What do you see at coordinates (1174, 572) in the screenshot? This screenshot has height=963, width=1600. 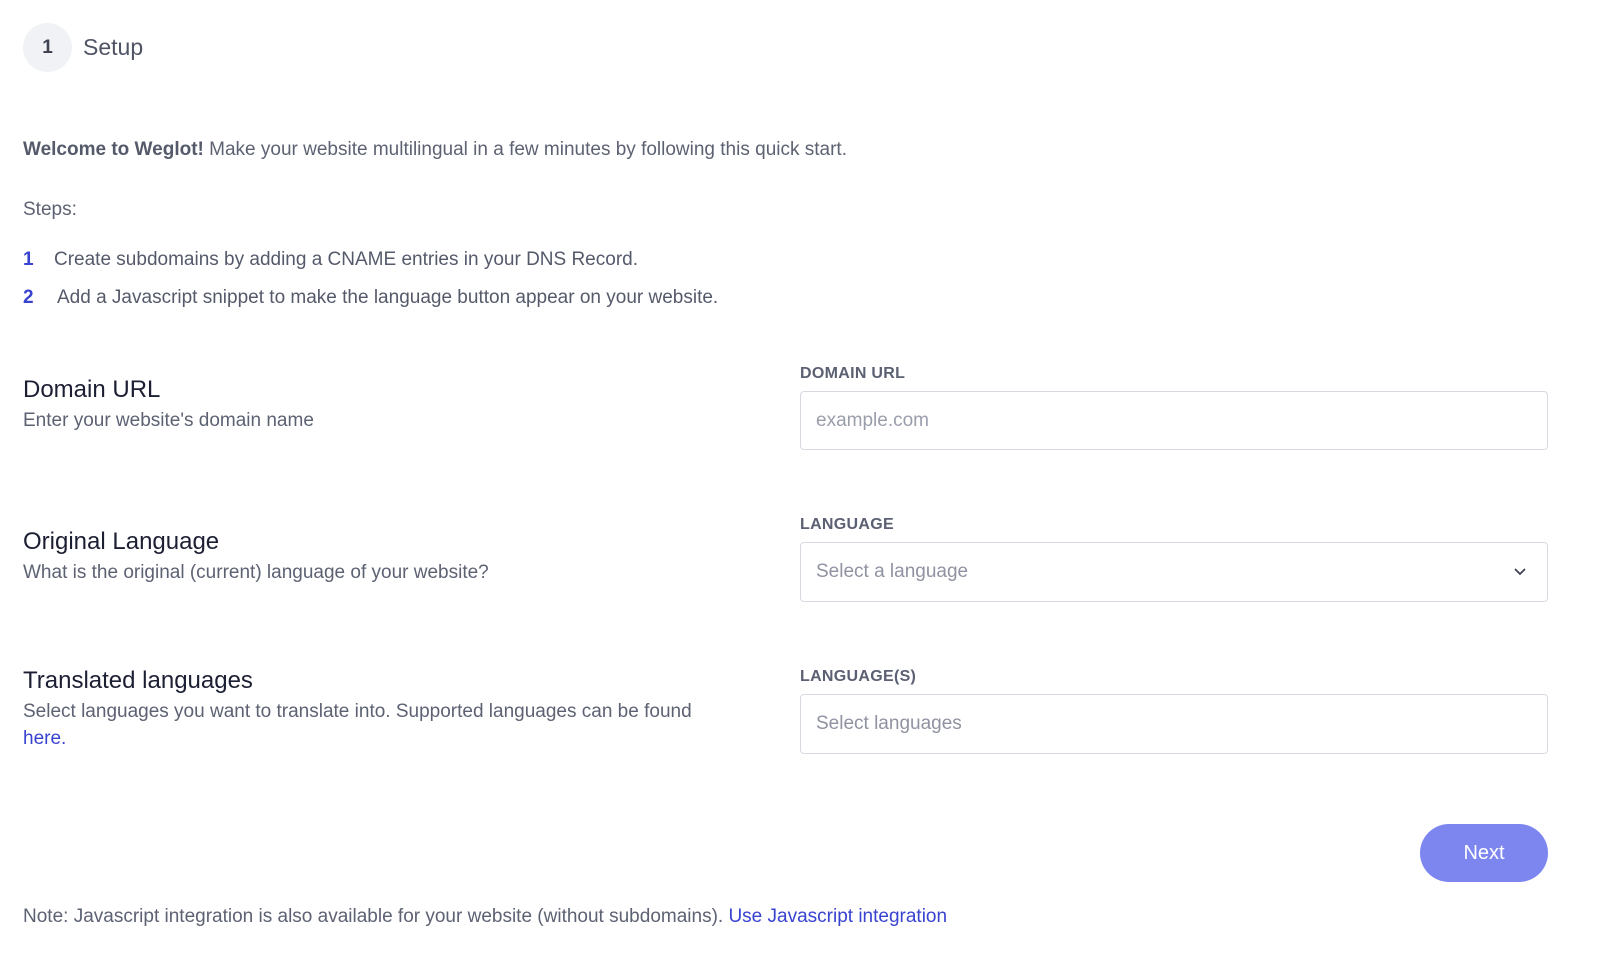 I see `original-language-select: Select a language` at bounding box center [1174, 572].